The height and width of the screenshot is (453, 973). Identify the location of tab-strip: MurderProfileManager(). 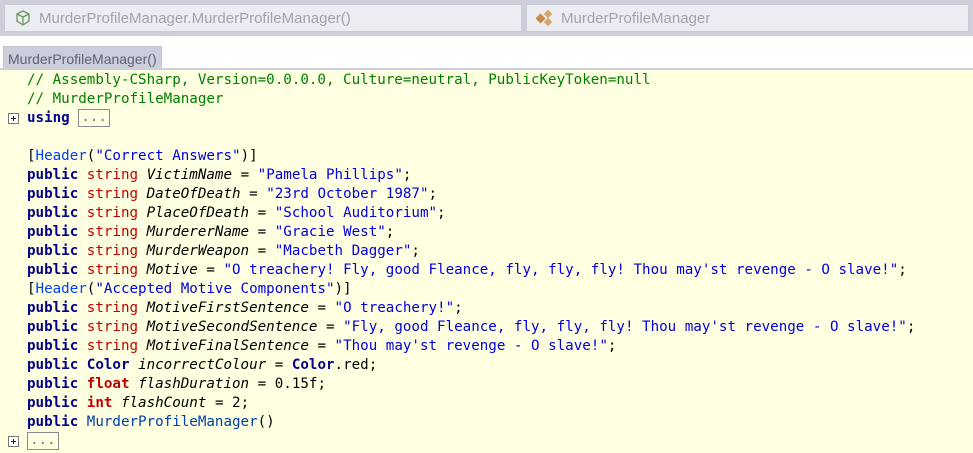
(486, 53).